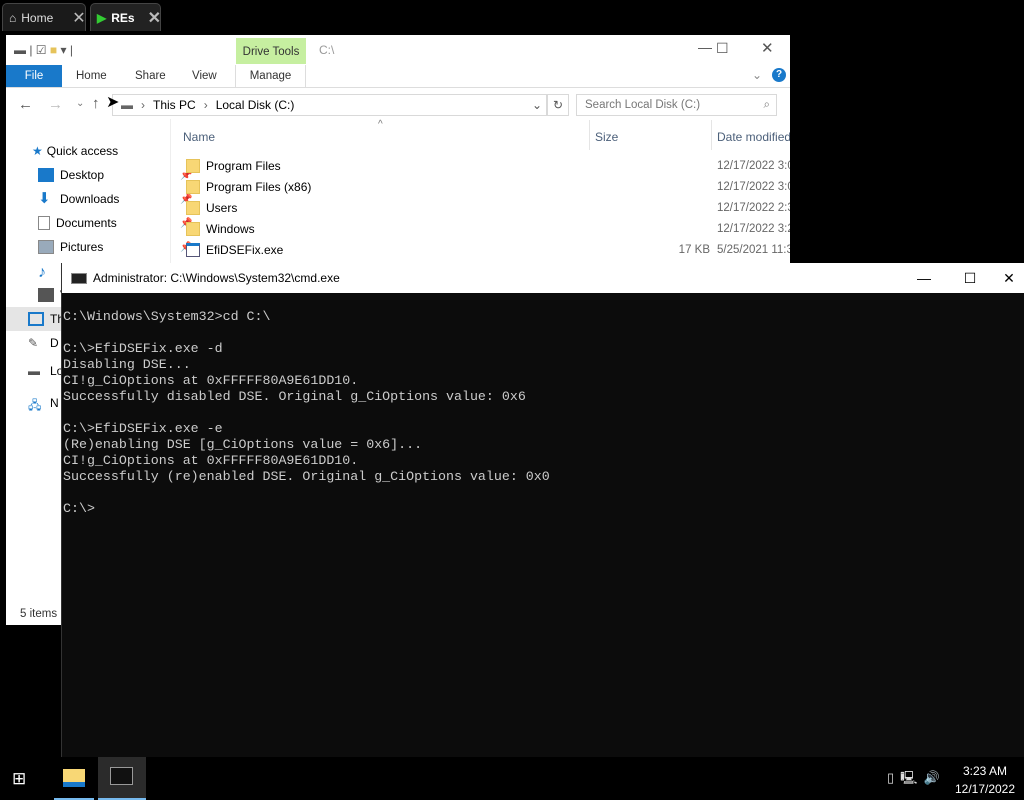  Describe the element at coordinates (143, 348) in the screenshot. I see `terminal-line: C:\>EfiDSEFix.exe -d` at that location.